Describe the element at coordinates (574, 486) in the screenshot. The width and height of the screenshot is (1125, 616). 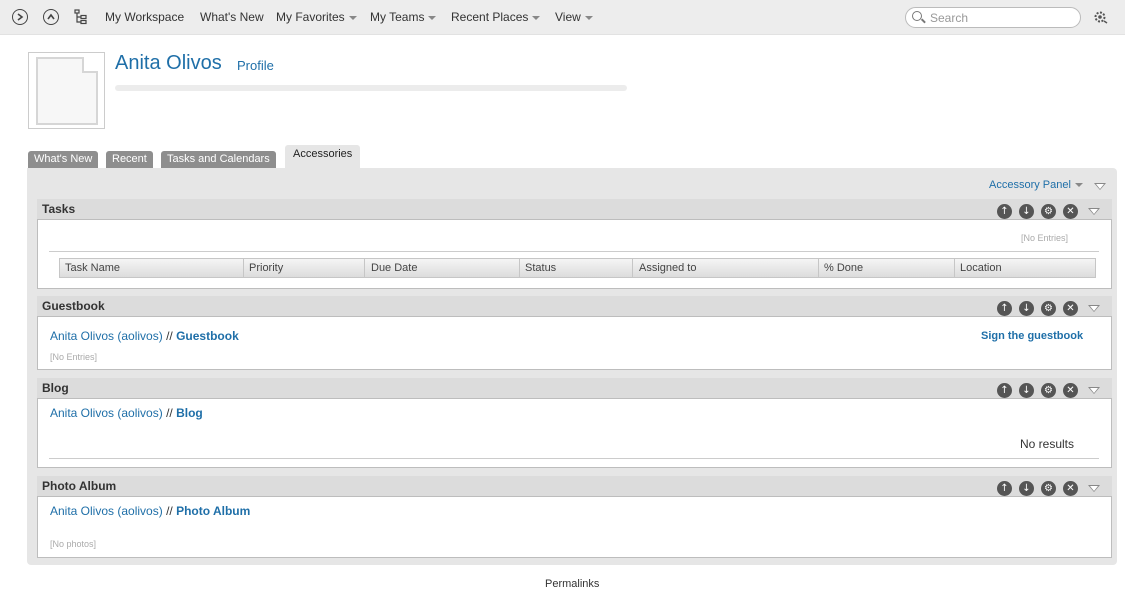
I see `photo-album-header: Photo Album ↑ ↓ ⚙ ✕` at that location.